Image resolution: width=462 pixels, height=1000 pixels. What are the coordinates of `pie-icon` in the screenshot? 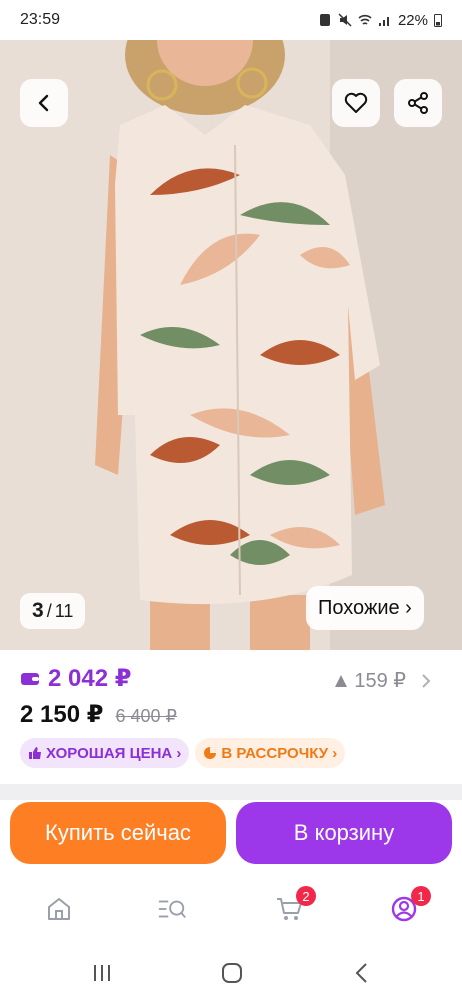 It's located at (210, 753).